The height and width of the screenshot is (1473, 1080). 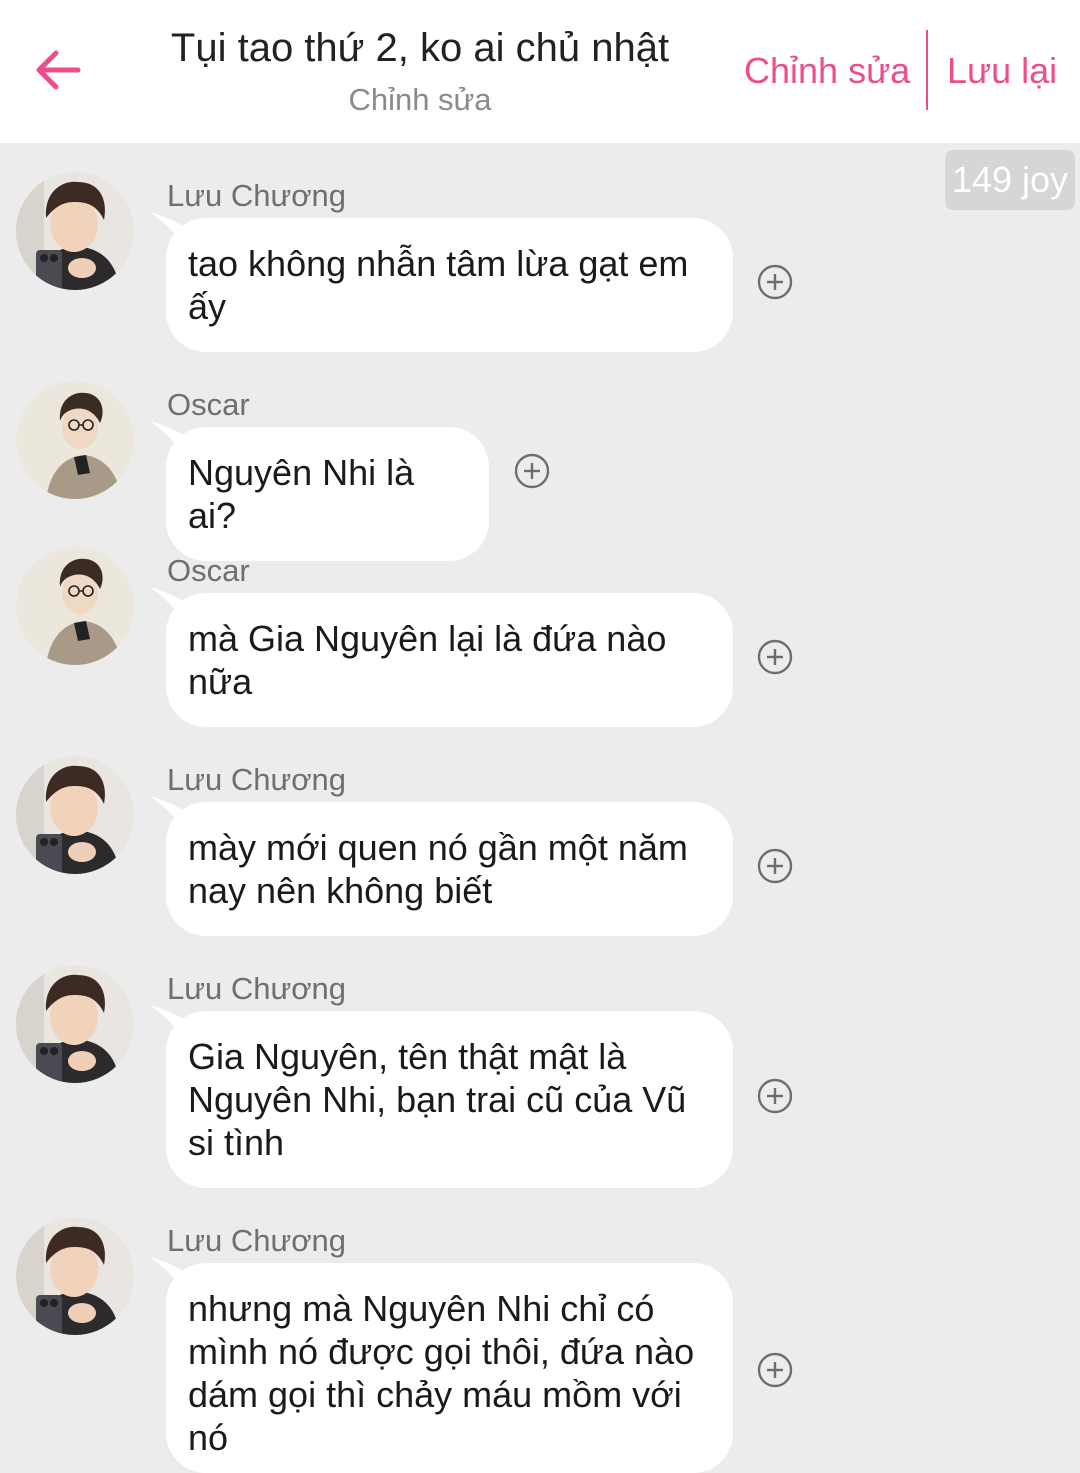 What do you see at coordinates (449, 285) in the screenshot?
I see `message-bubble: tao không nhẫn tâm lừa gạt em ấy` at bounding box center [449, 285].